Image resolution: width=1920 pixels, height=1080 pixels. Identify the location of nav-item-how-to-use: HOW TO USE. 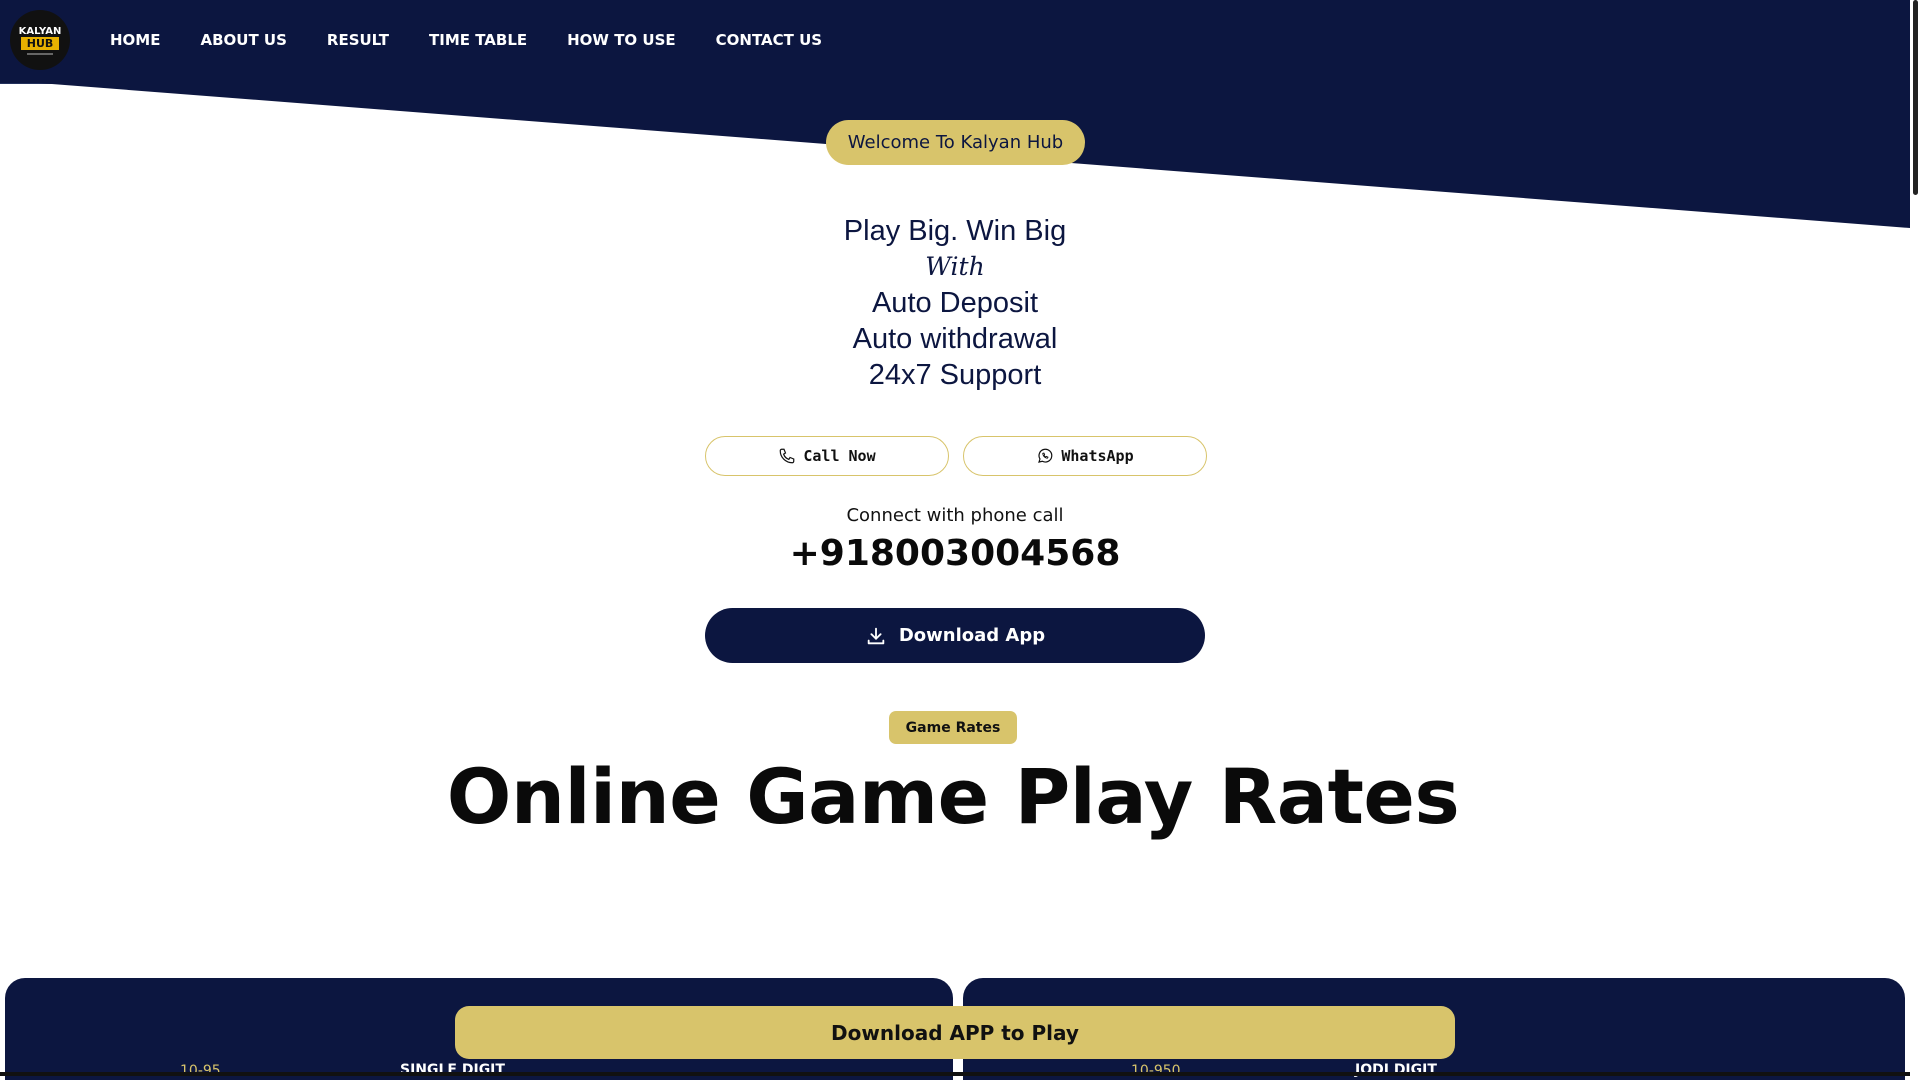
(621, 40).